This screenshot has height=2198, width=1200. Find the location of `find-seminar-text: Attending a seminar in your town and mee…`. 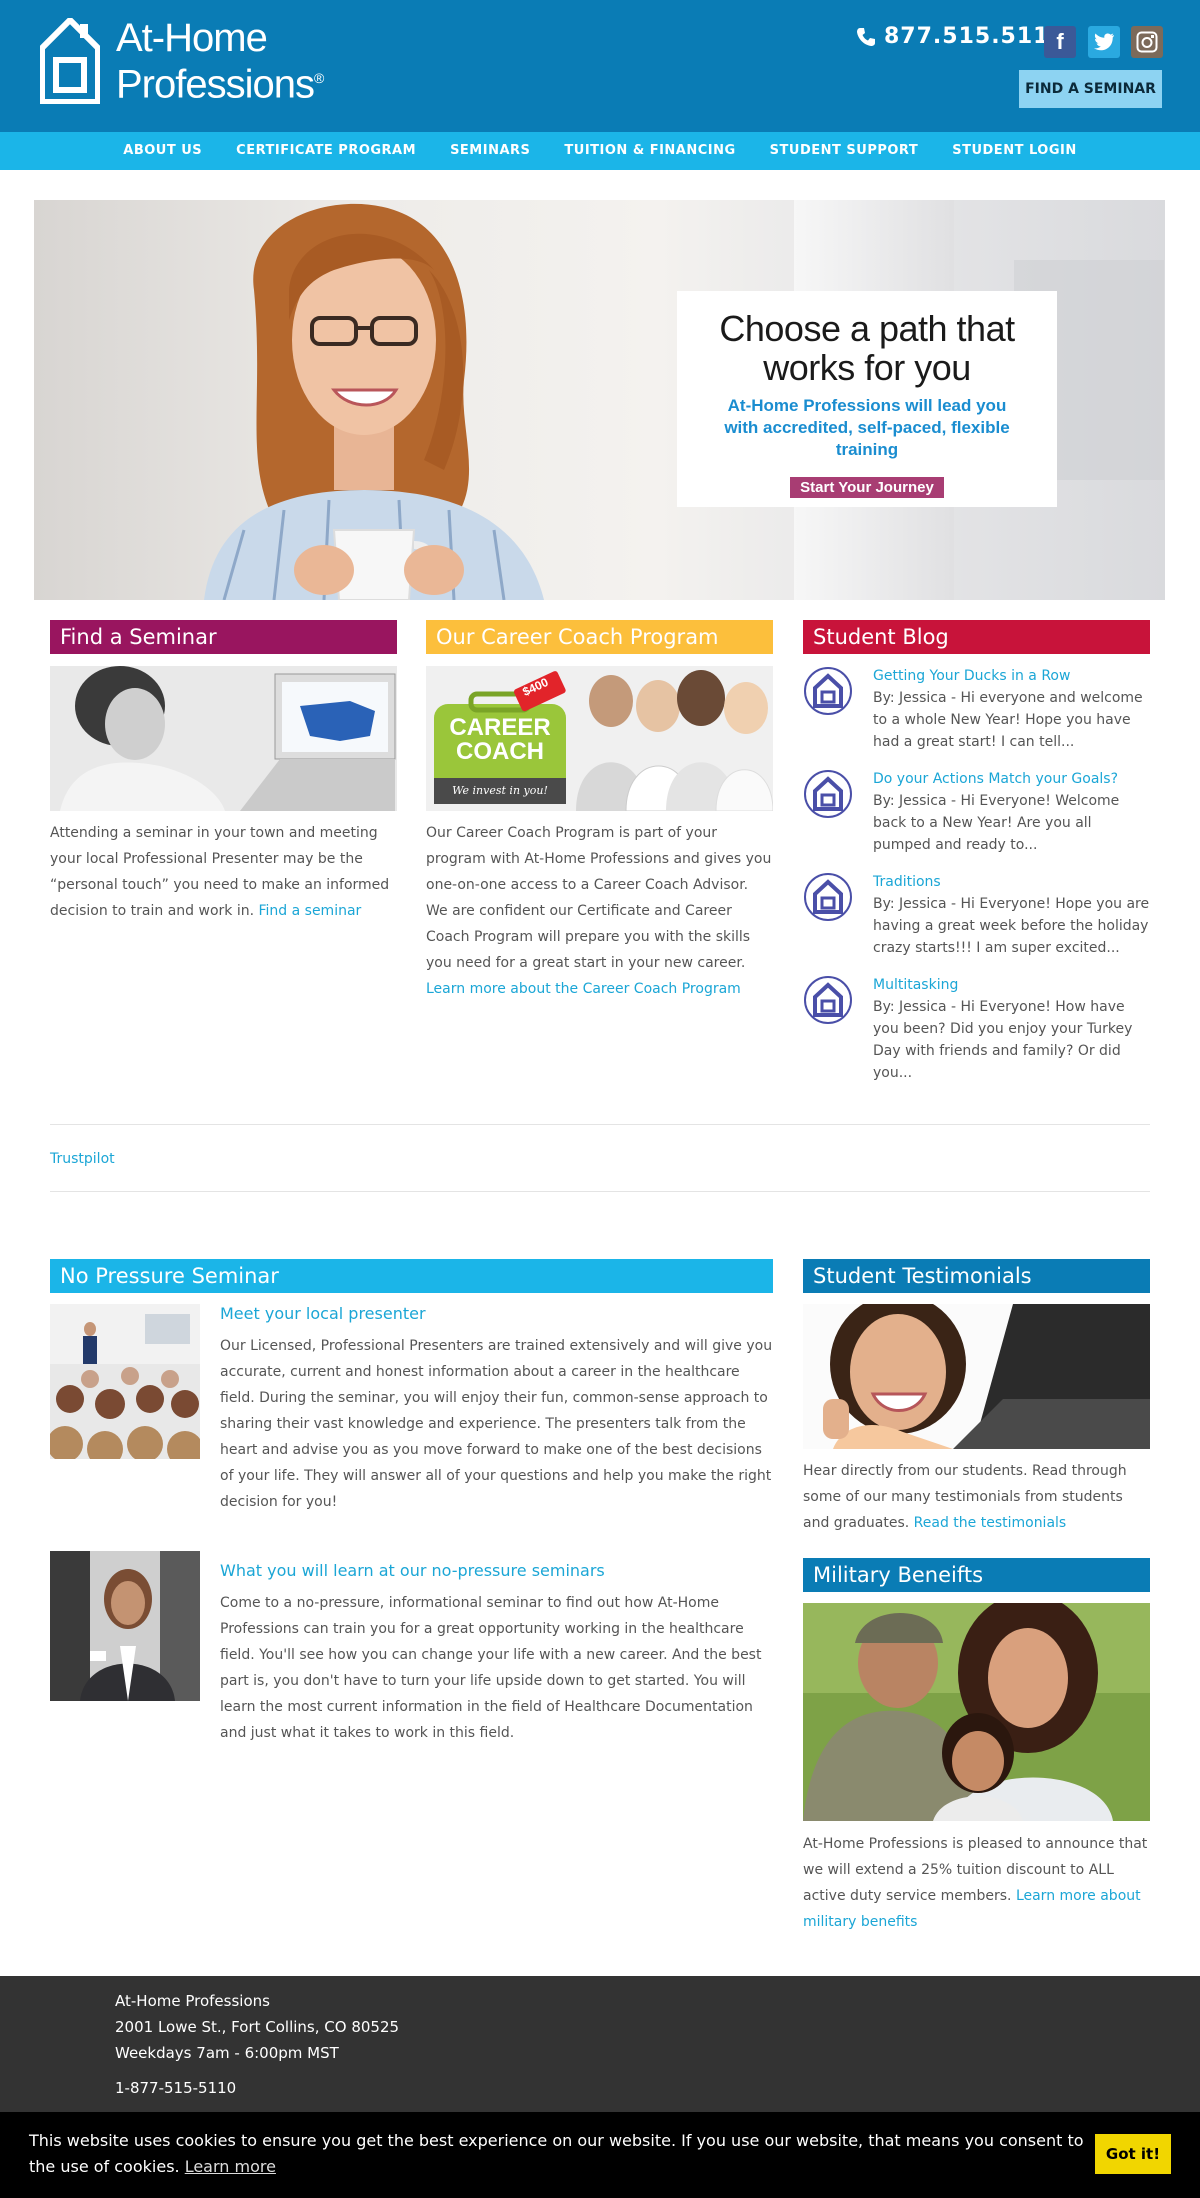

find-seminar-text: Attending a seminar in your town and mee… is located at coordinates (220, 872).